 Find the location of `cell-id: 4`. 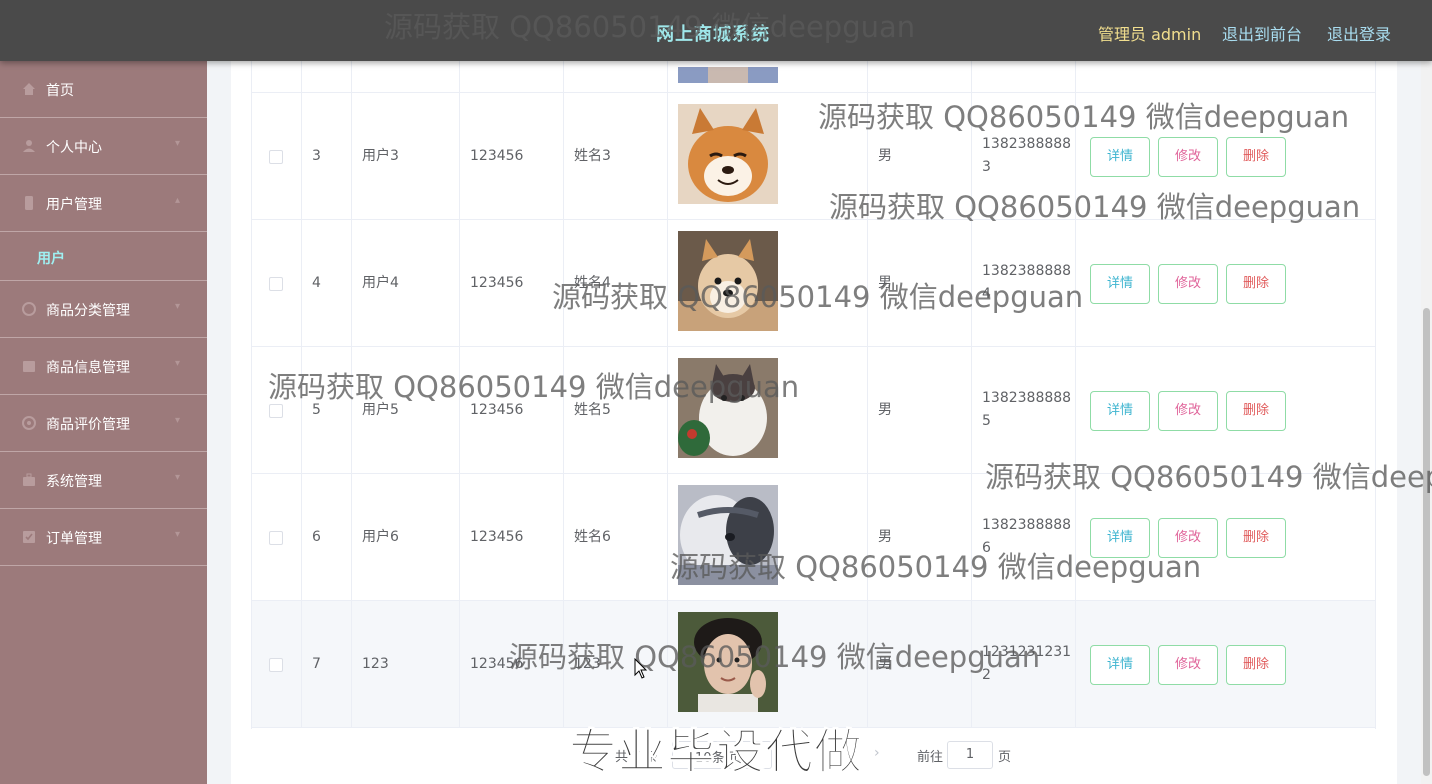

cell-id: 4 is located at coordinates (316, 283).